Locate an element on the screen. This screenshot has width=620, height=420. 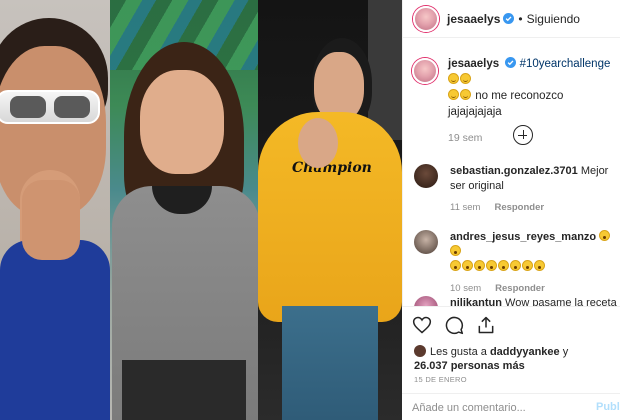
author-username: jesaaelys is located at coordinates (473, 19).